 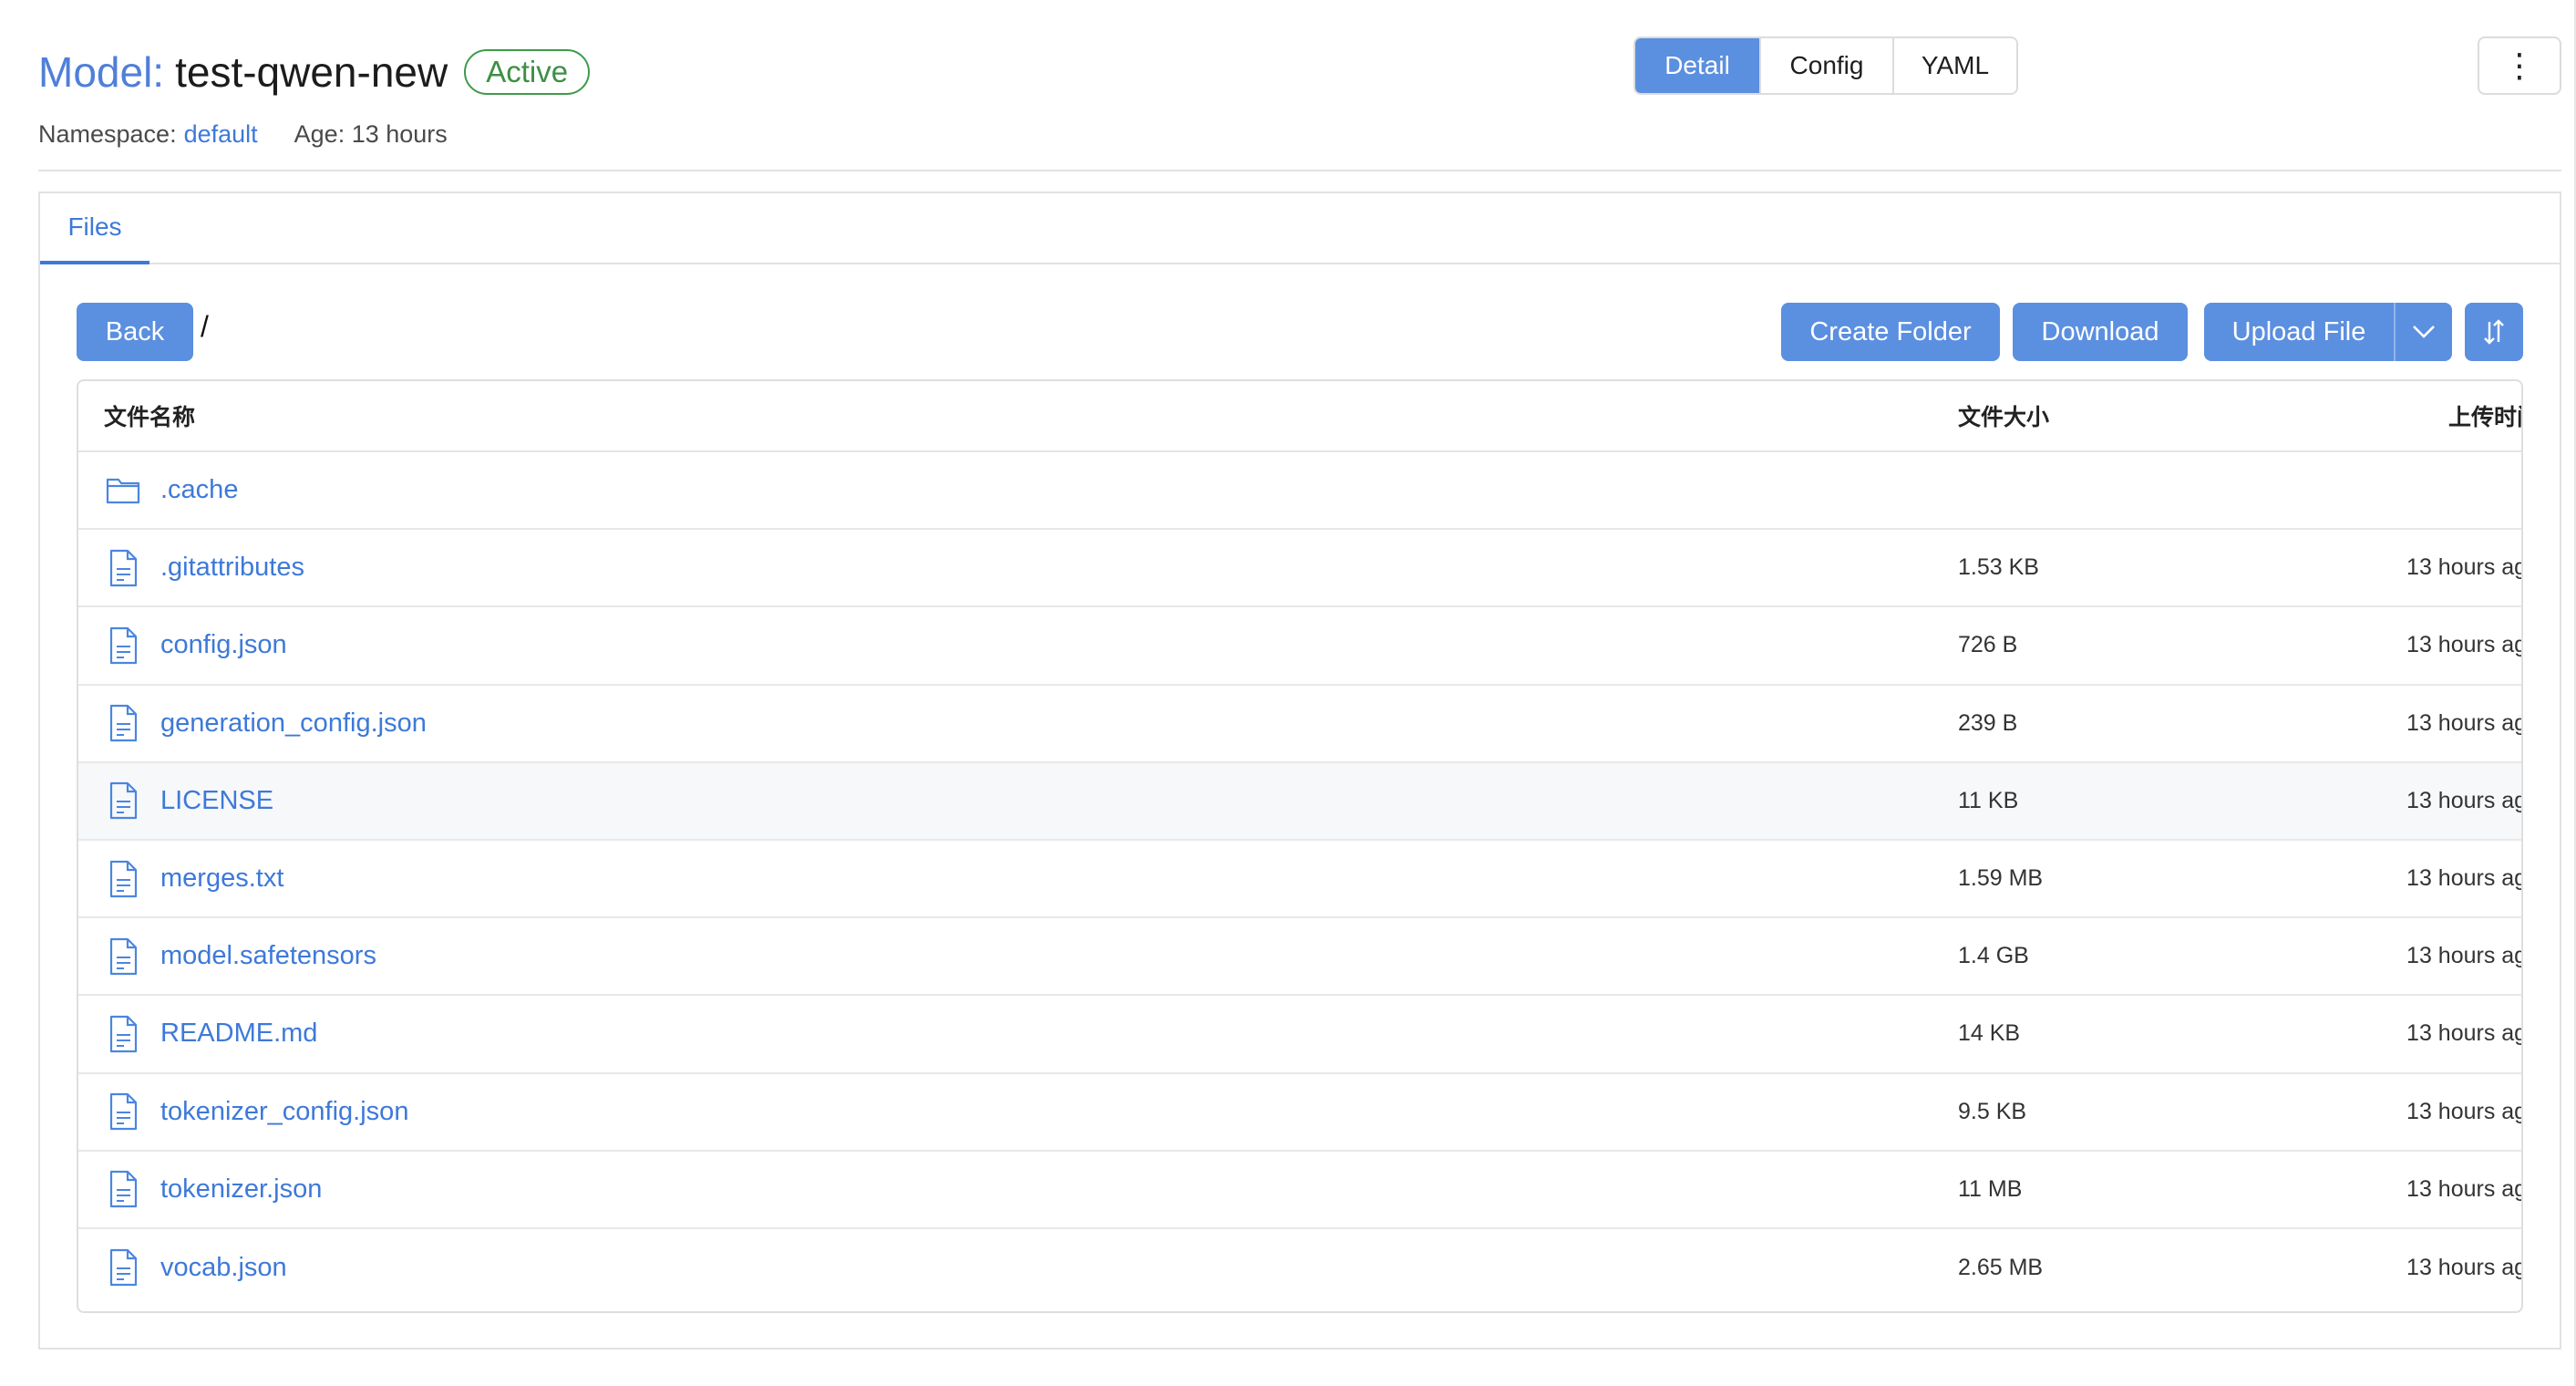 What do you see at coordinates (1299, 801) in the screenshot?
I see `table-row: LICENSE 11 KB 13 hours ago Remove` at bounding box center [1299, 801].